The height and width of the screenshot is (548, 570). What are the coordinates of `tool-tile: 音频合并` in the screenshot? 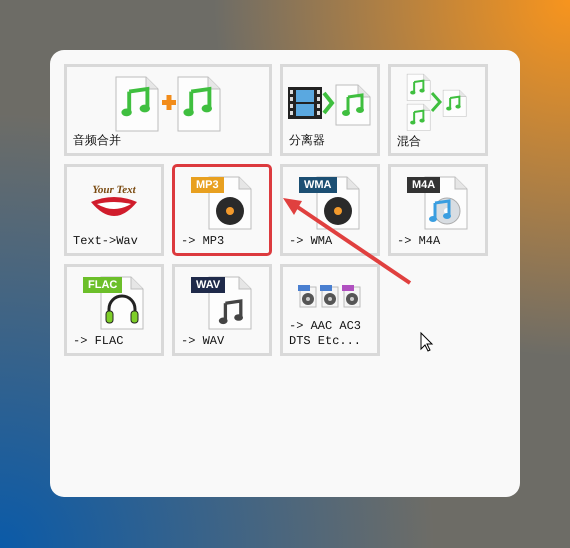 It's located at (168, 110).